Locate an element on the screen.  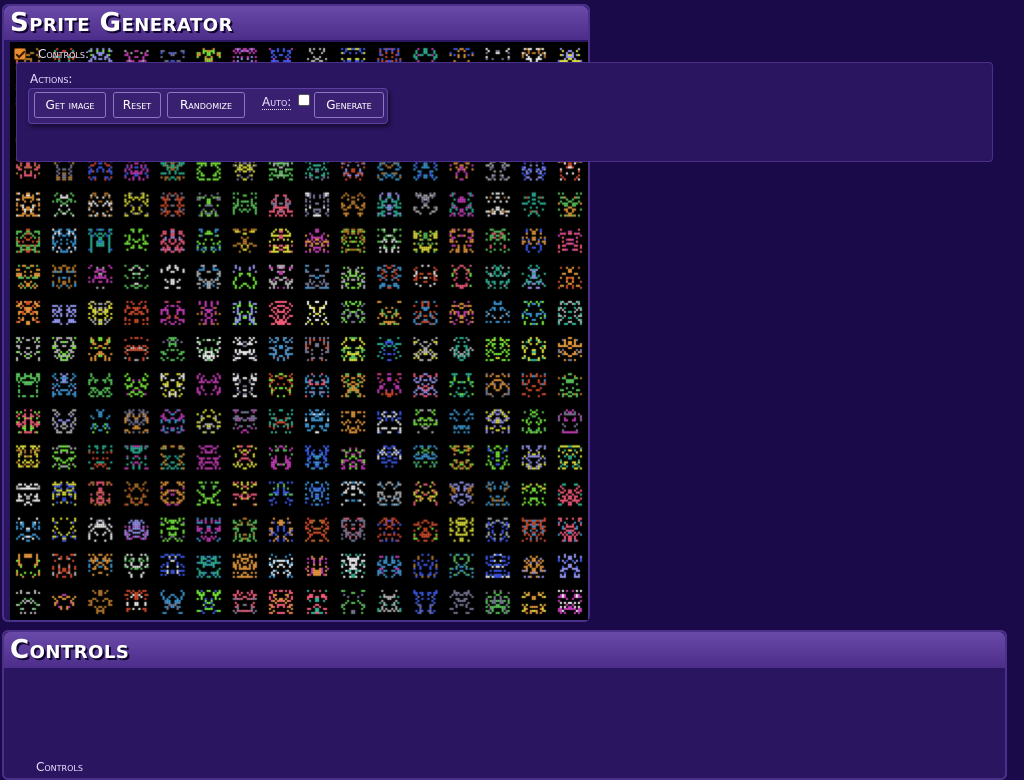
controls-section-label: Controls: is located at coordinates (63, 54).